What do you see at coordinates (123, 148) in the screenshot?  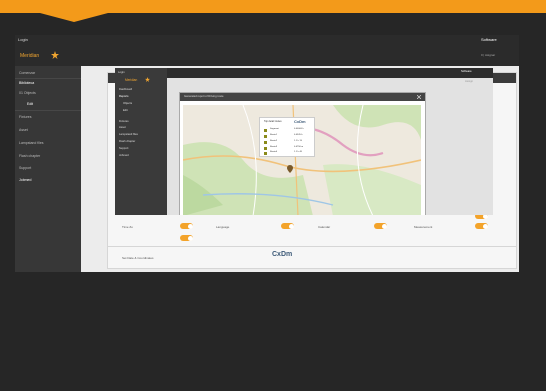 I see `inner-sidebar-support: Support` at bounding box center [123, 148].